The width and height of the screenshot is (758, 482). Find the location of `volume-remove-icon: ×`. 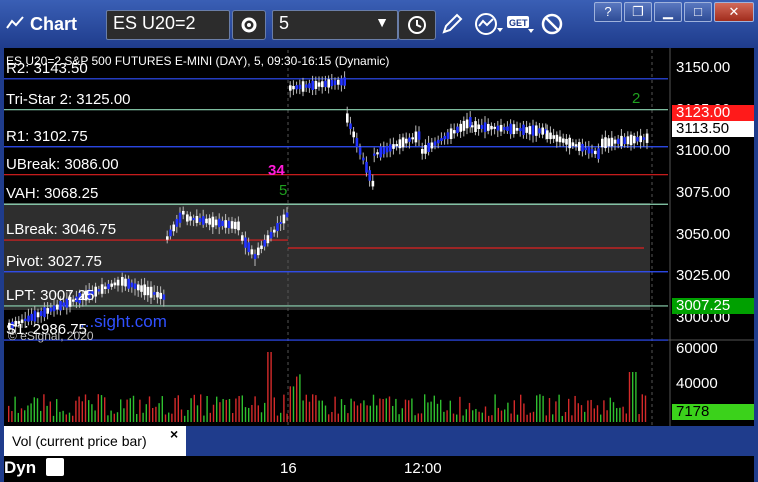

volume-remove-icon: × is located at coordinates (174, 434).